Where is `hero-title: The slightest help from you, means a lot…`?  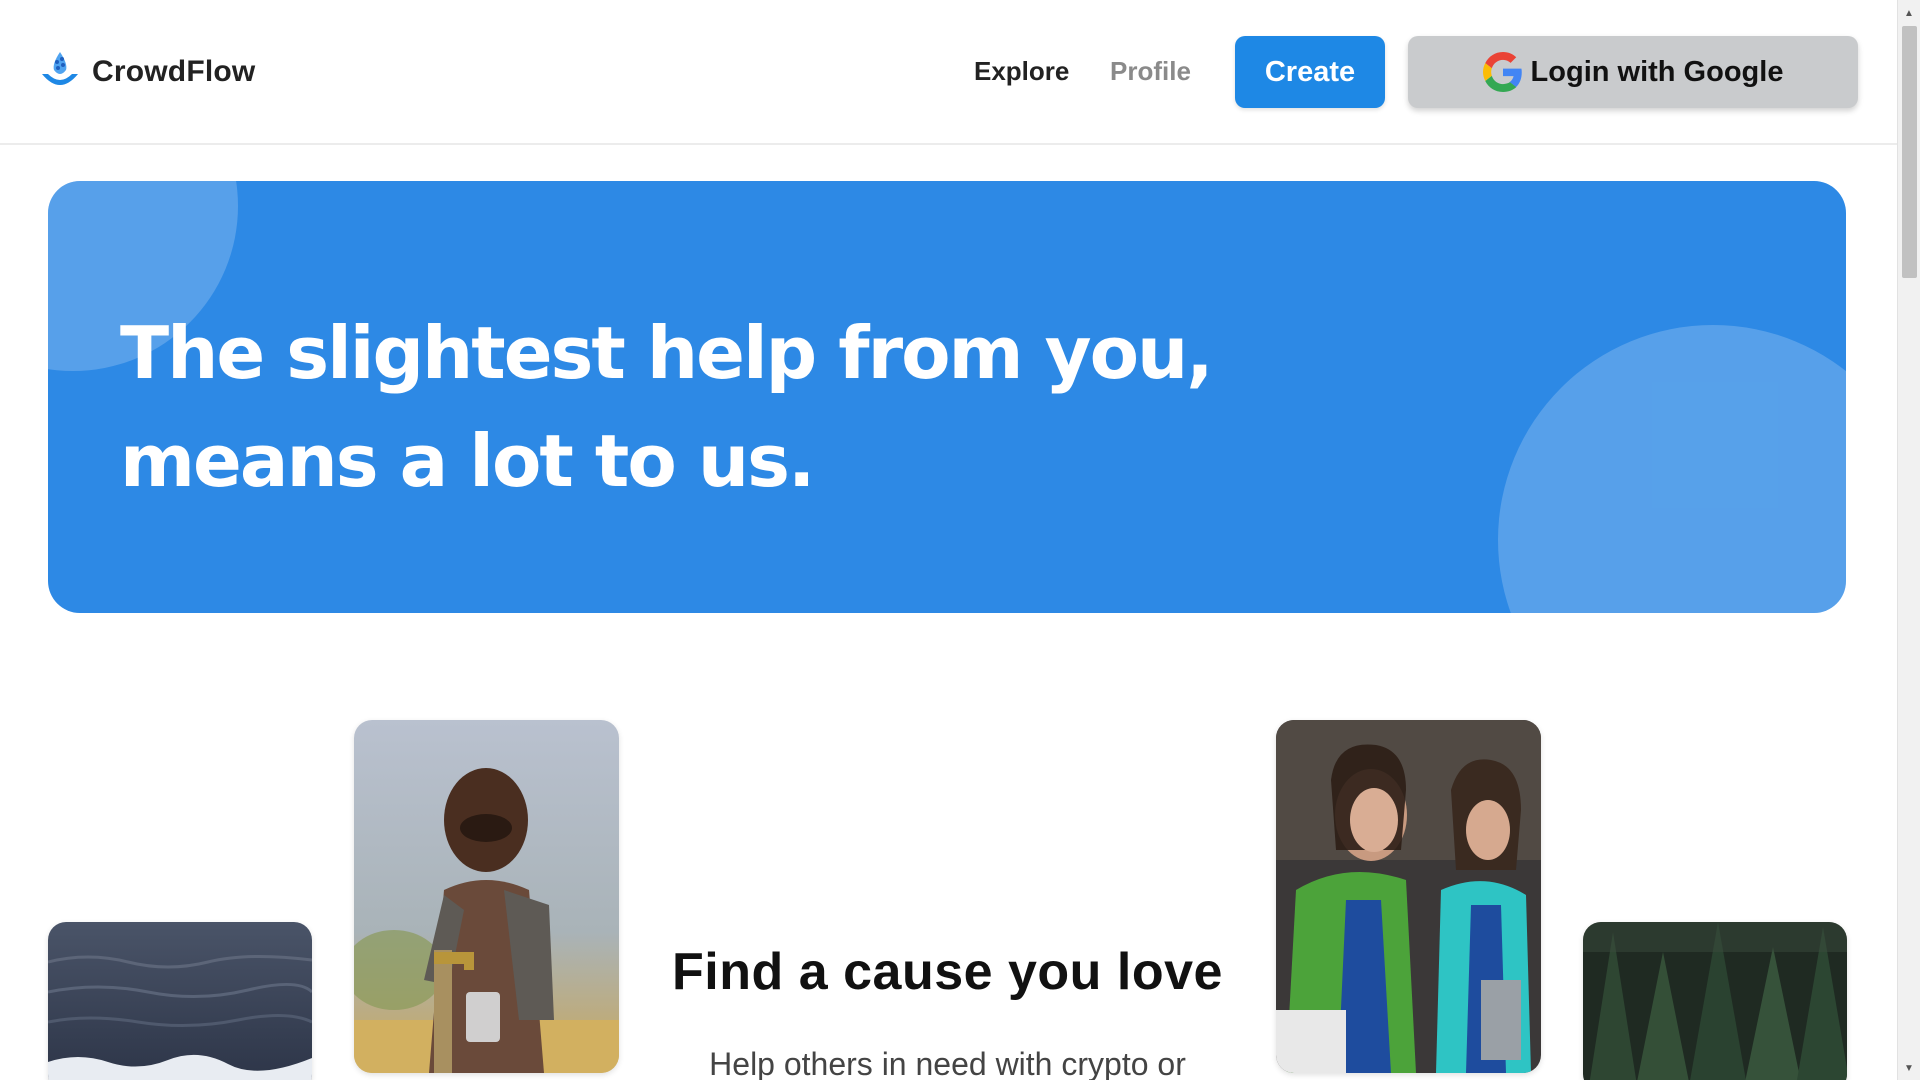 hero-title: The slightest help from you, means a lot… is located at coordinates (670, 407).